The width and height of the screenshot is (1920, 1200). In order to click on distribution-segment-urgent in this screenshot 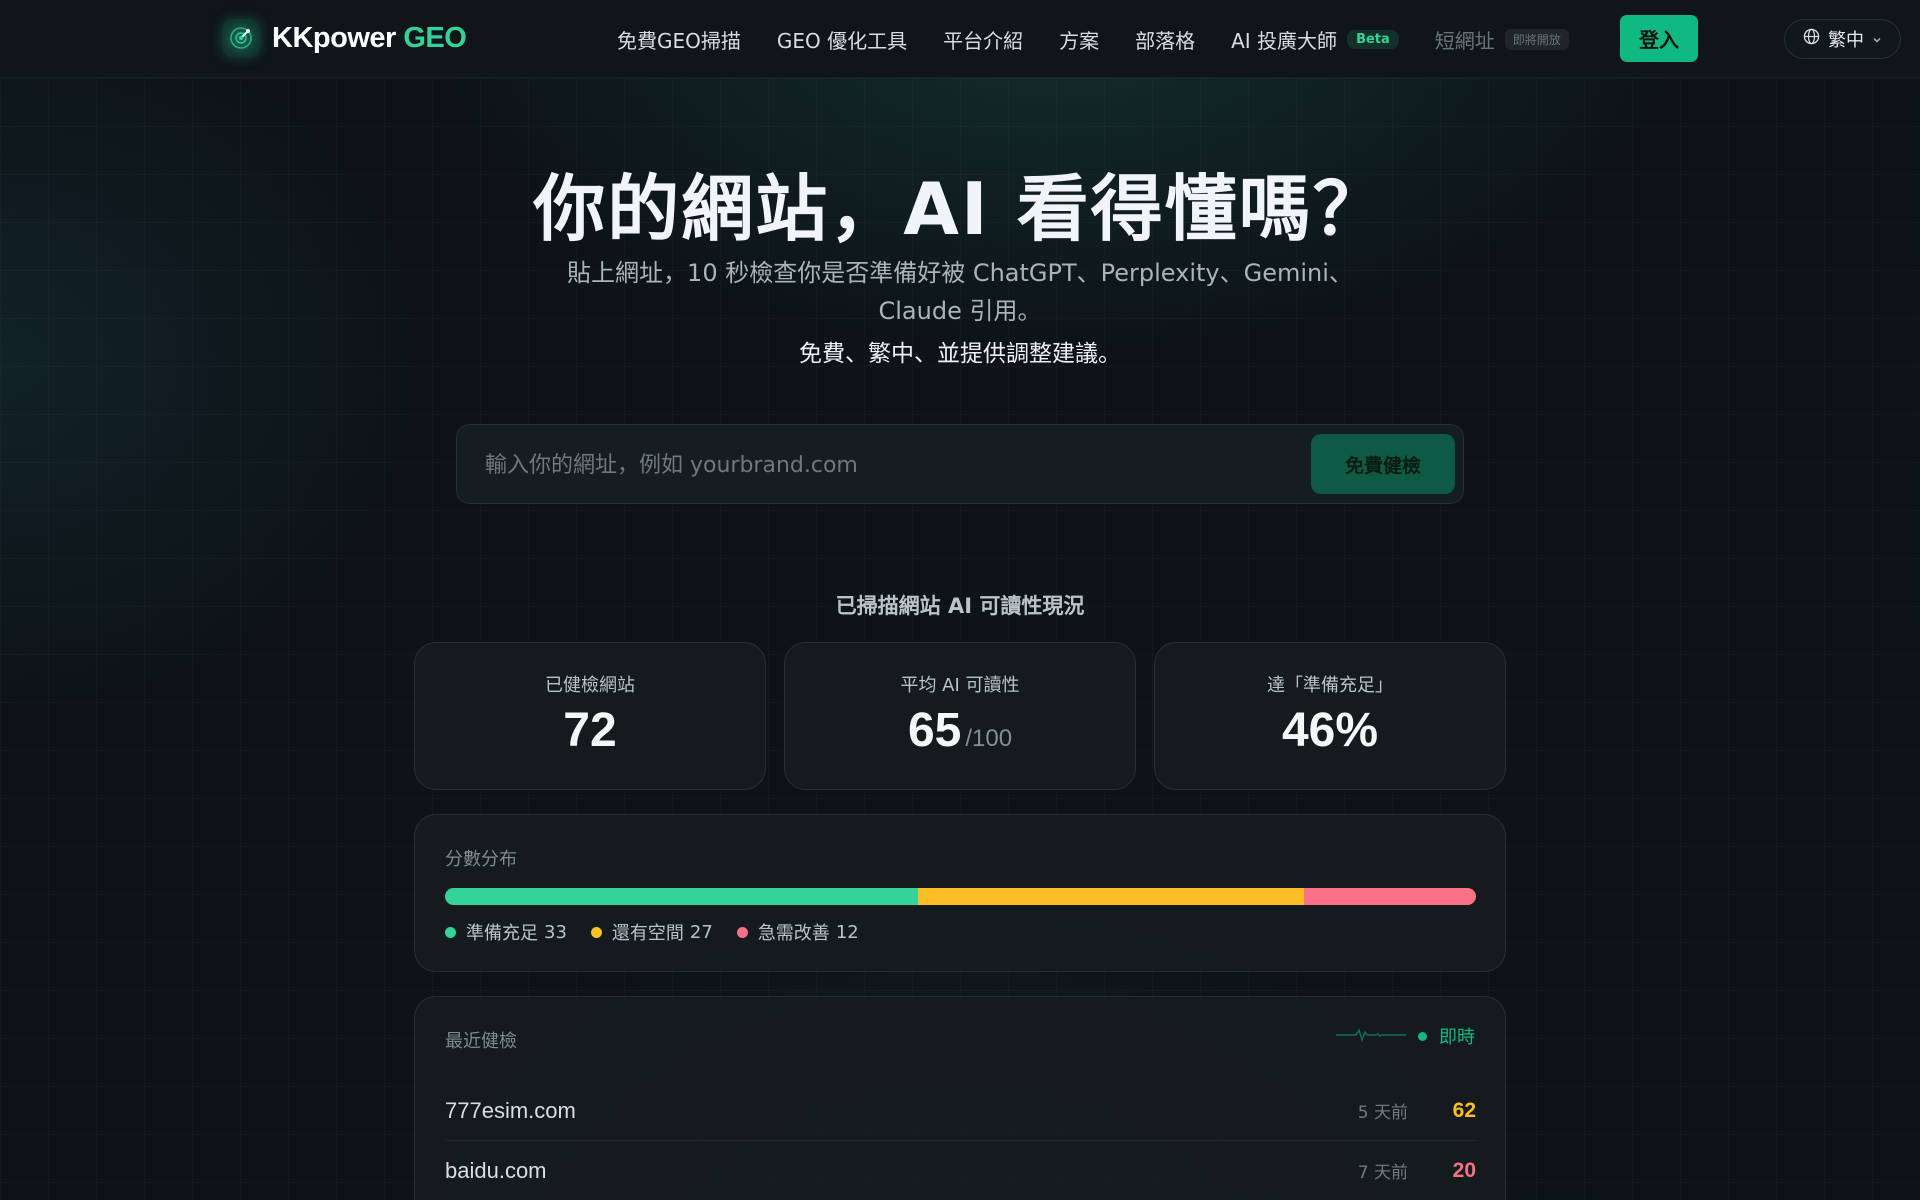, I will do `click(1390, 896)`.